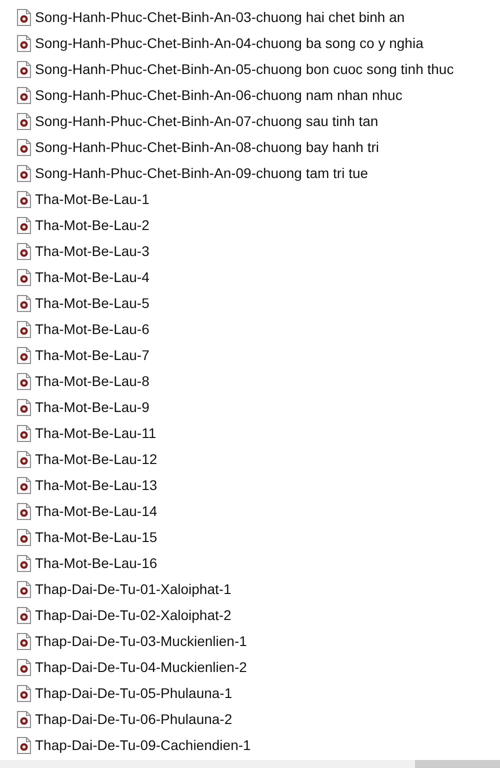  What do you see at coordinates (258, 563) in the screenshot?
I see `file-item: Tha-Mot-Be-Lau-16` at bounding box center [258, 563].